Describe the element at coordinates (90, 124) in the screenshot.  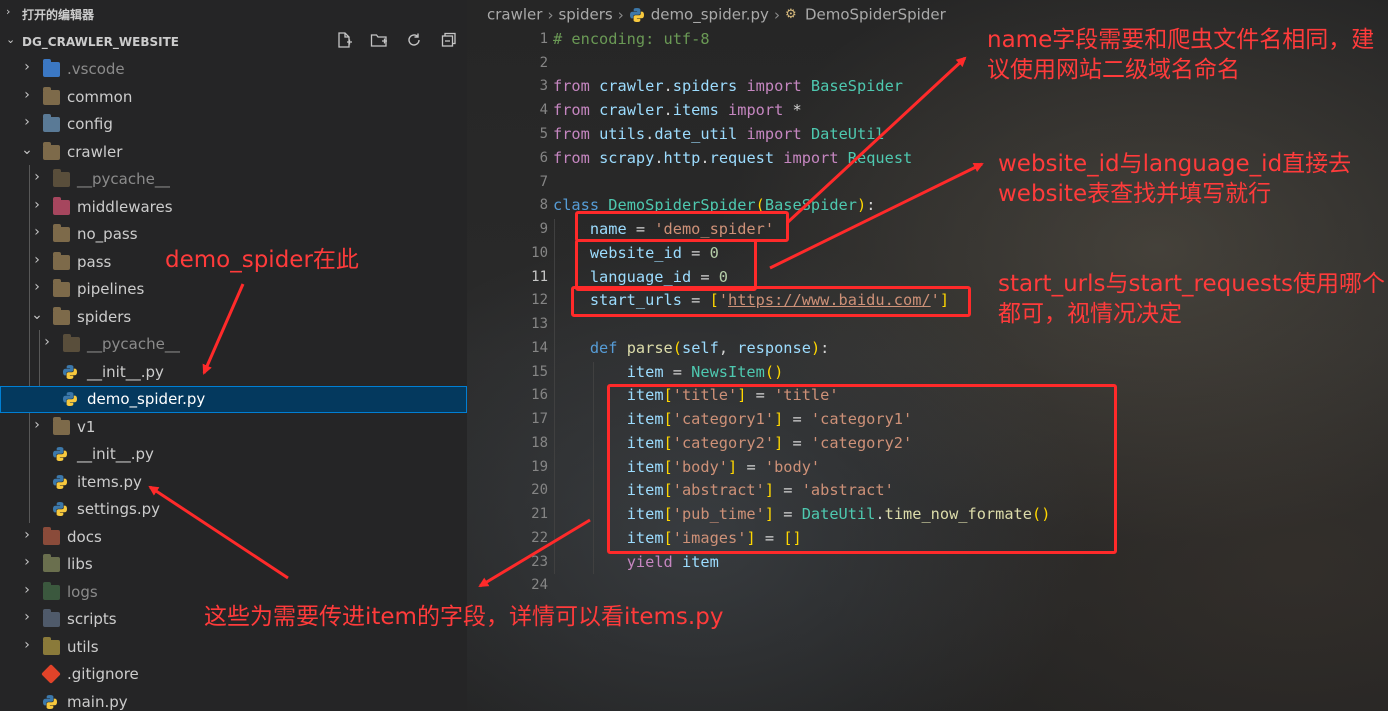
I see `tree-item-label: config` at that location.